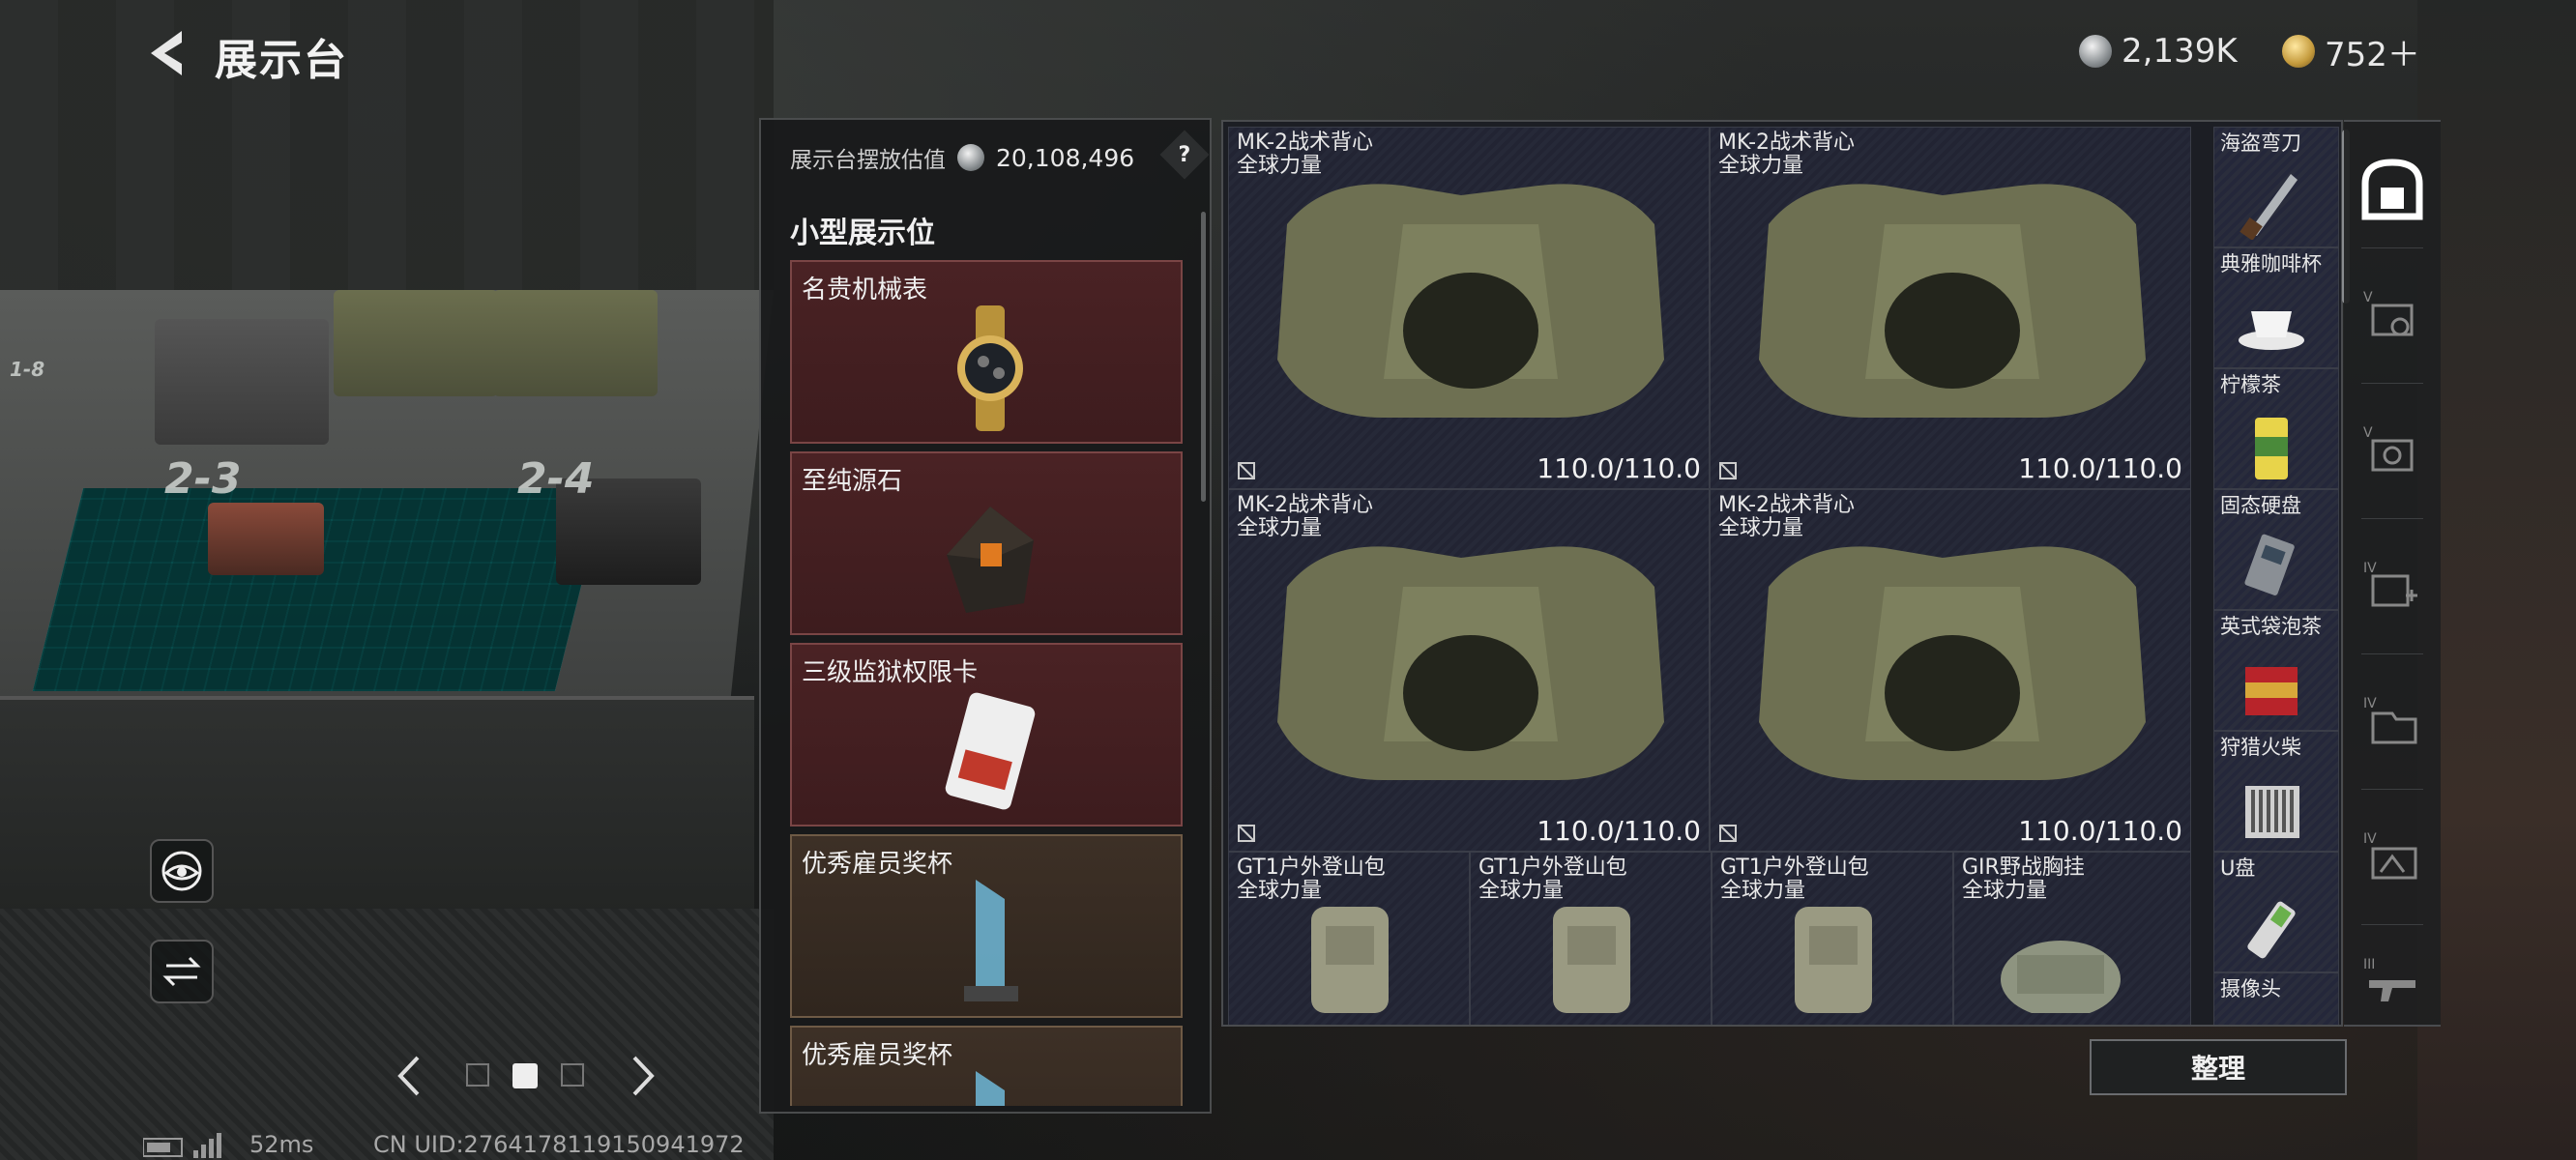 This screenshot has height=1160, width=2576. What do you see at coordinates (2372, 54) in the screenshot?
I see `gold-amount: 752＋` at bounding box center [2372, 54].